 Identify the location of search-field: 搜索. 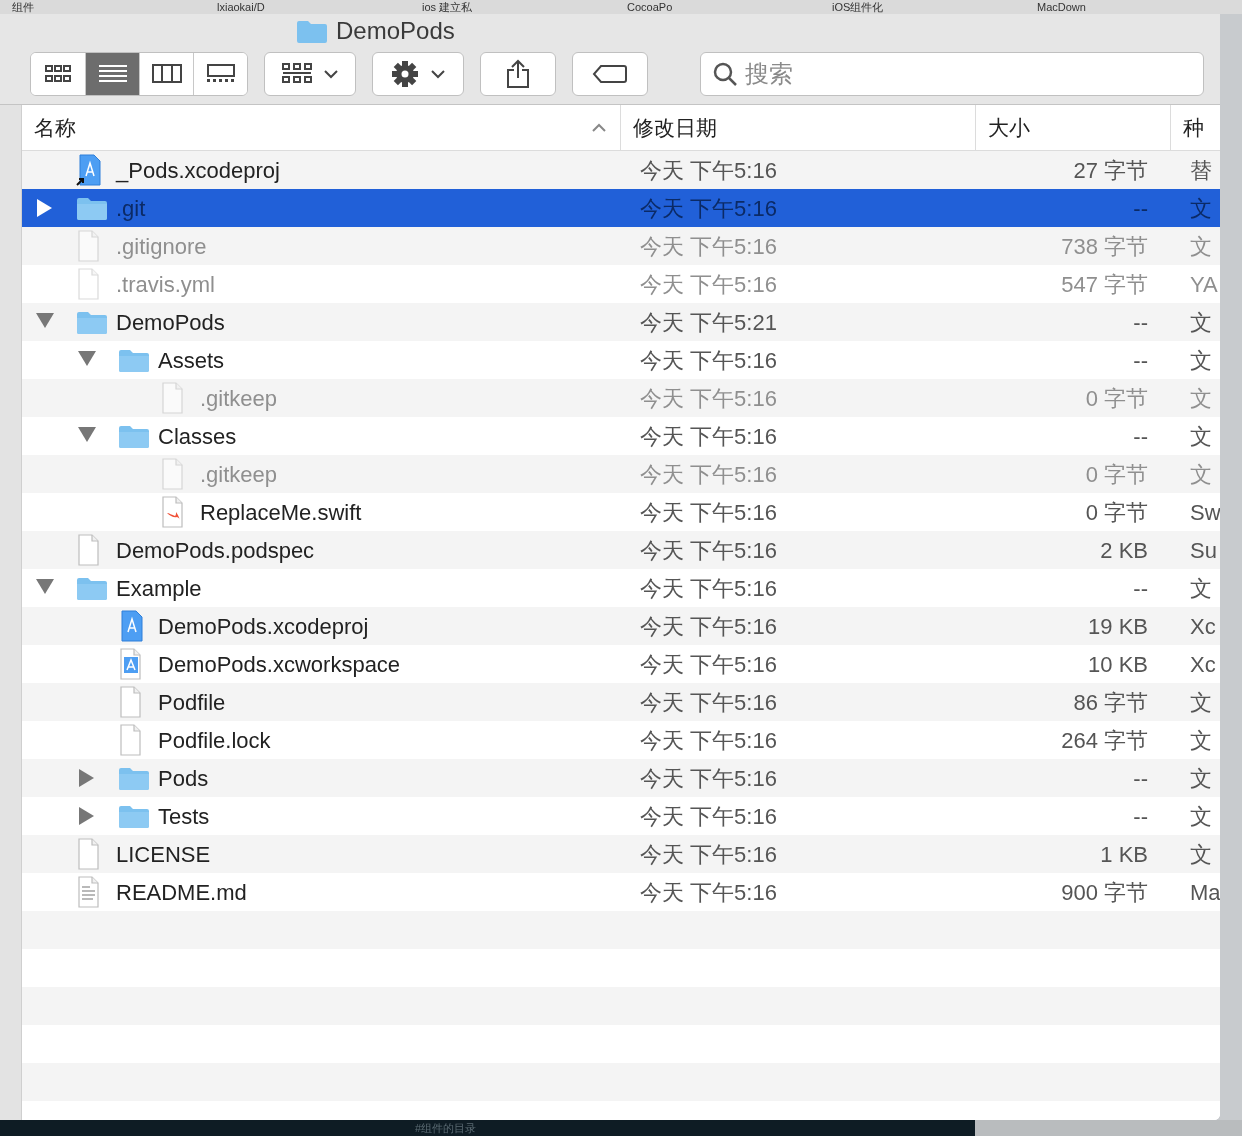
(952, 74).